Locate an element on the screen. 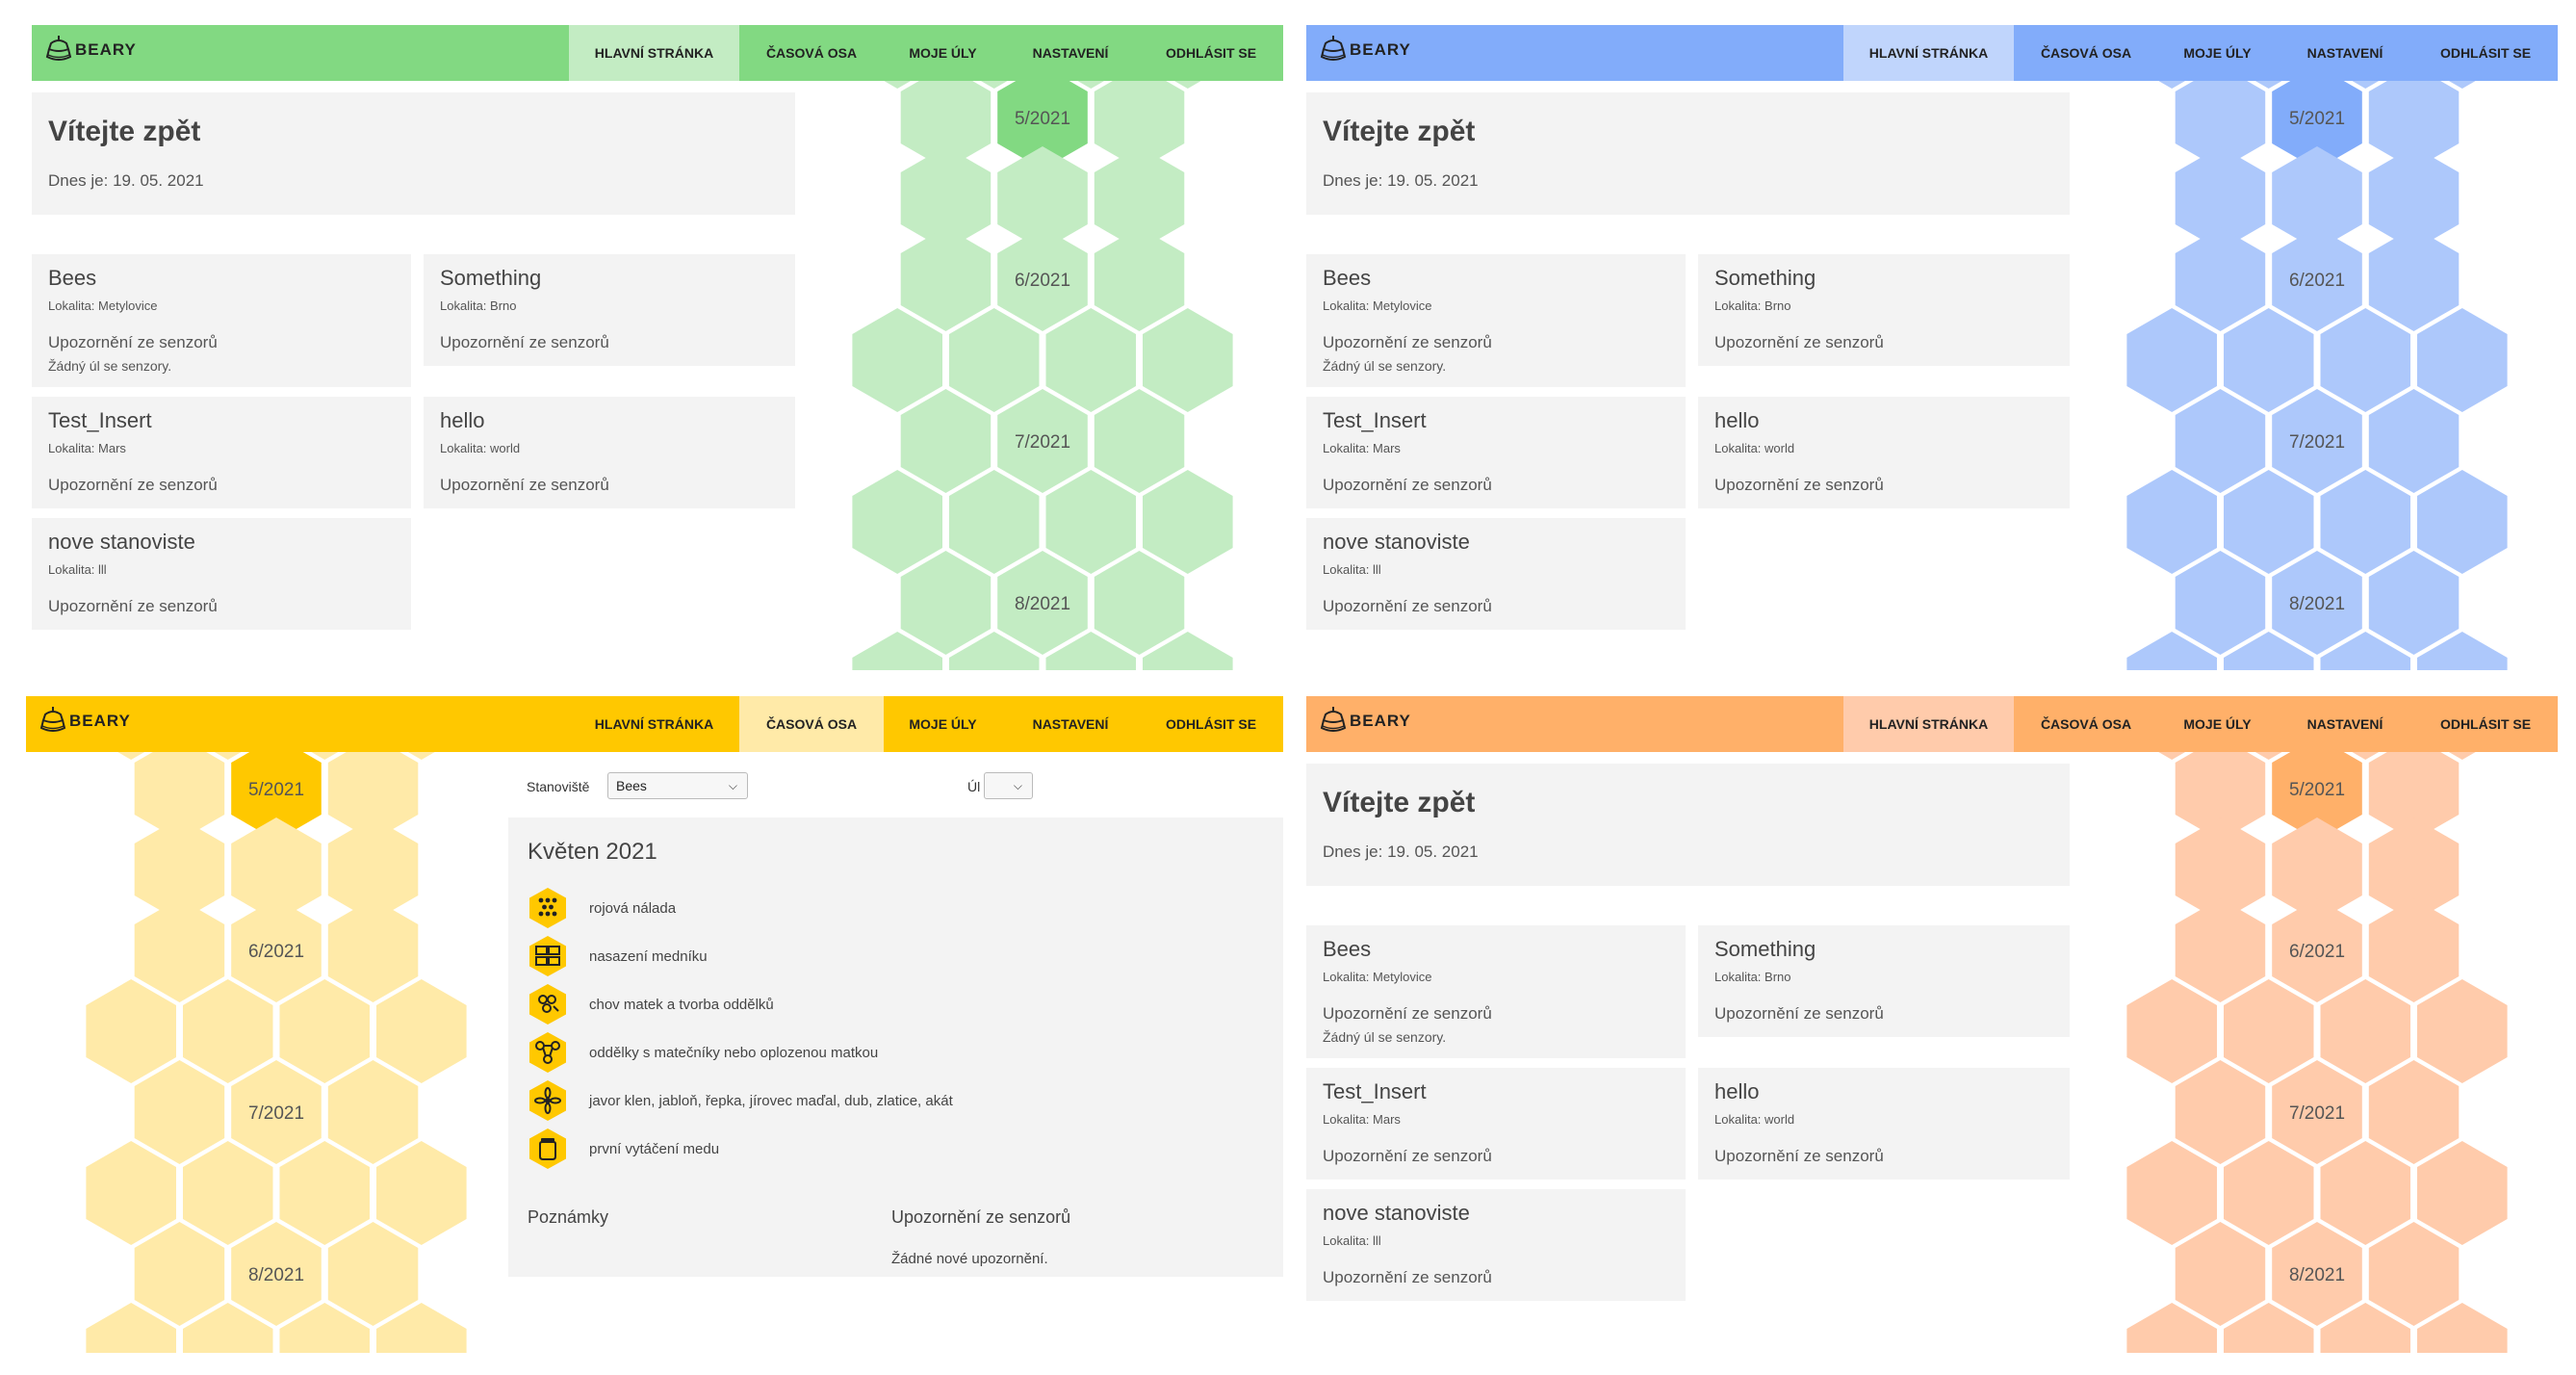 Image resolution: width=2576 pixels, height=1375 pixels. month-label: 7/2021 is located at coordinates (2317, 442).